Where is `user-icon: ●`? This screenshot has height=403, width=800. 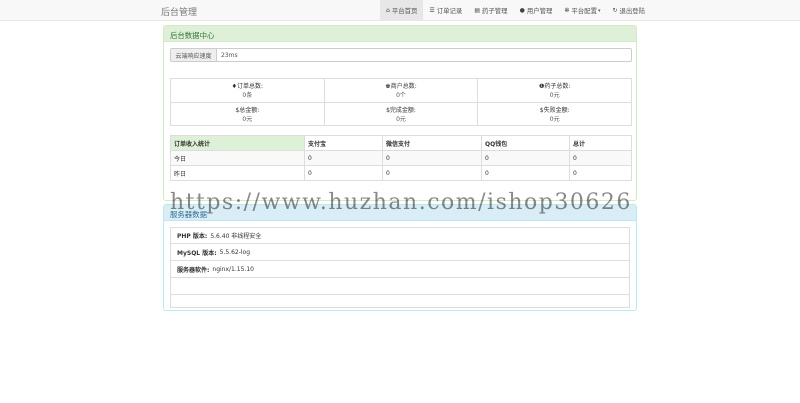
user-icon: ● is located at coordinates (522, 10).